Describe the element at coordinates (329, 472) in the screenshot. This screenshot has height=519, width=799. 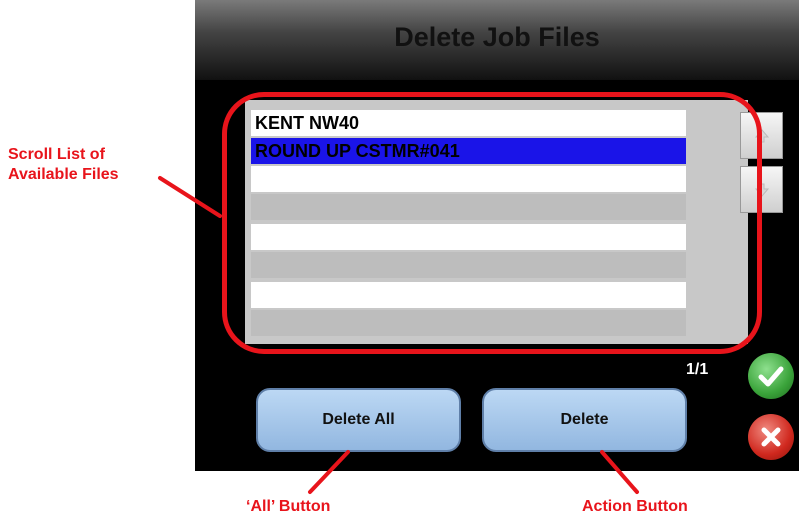
I see `all-button-pointer` at that location.